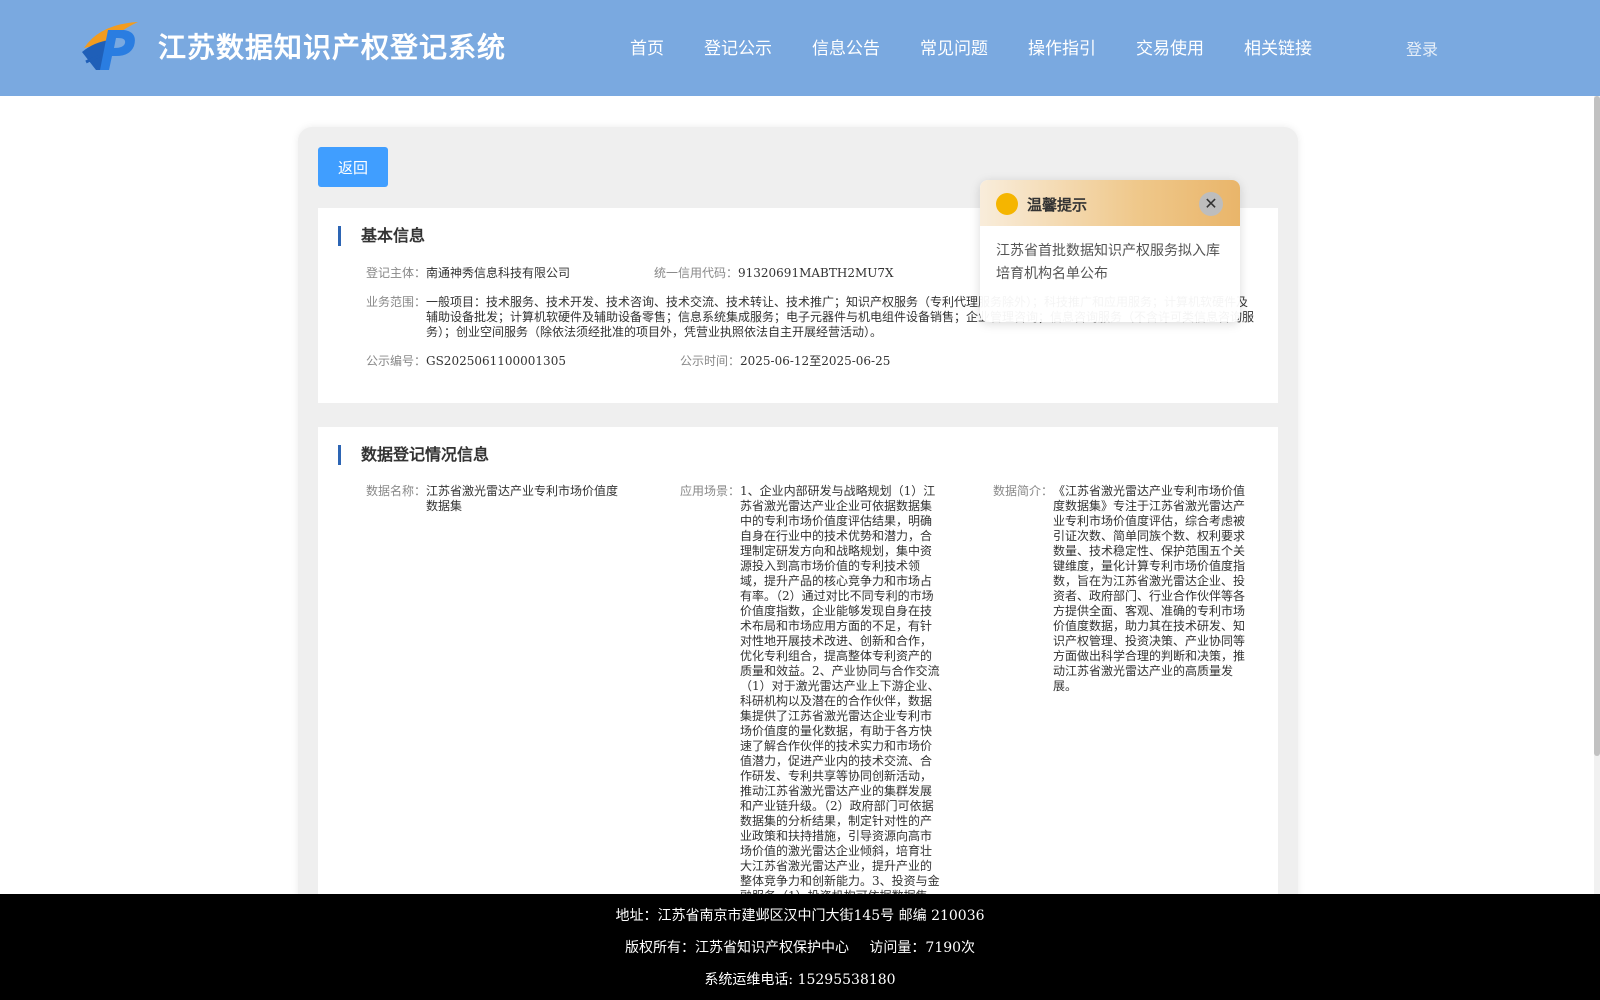 This screenshot has width=1600, height=1000. What do you see at coordinates (738, 46) in the screenshot?
I see `nav-registration-publicity: 登记公示` at bounding box center [738, 46].